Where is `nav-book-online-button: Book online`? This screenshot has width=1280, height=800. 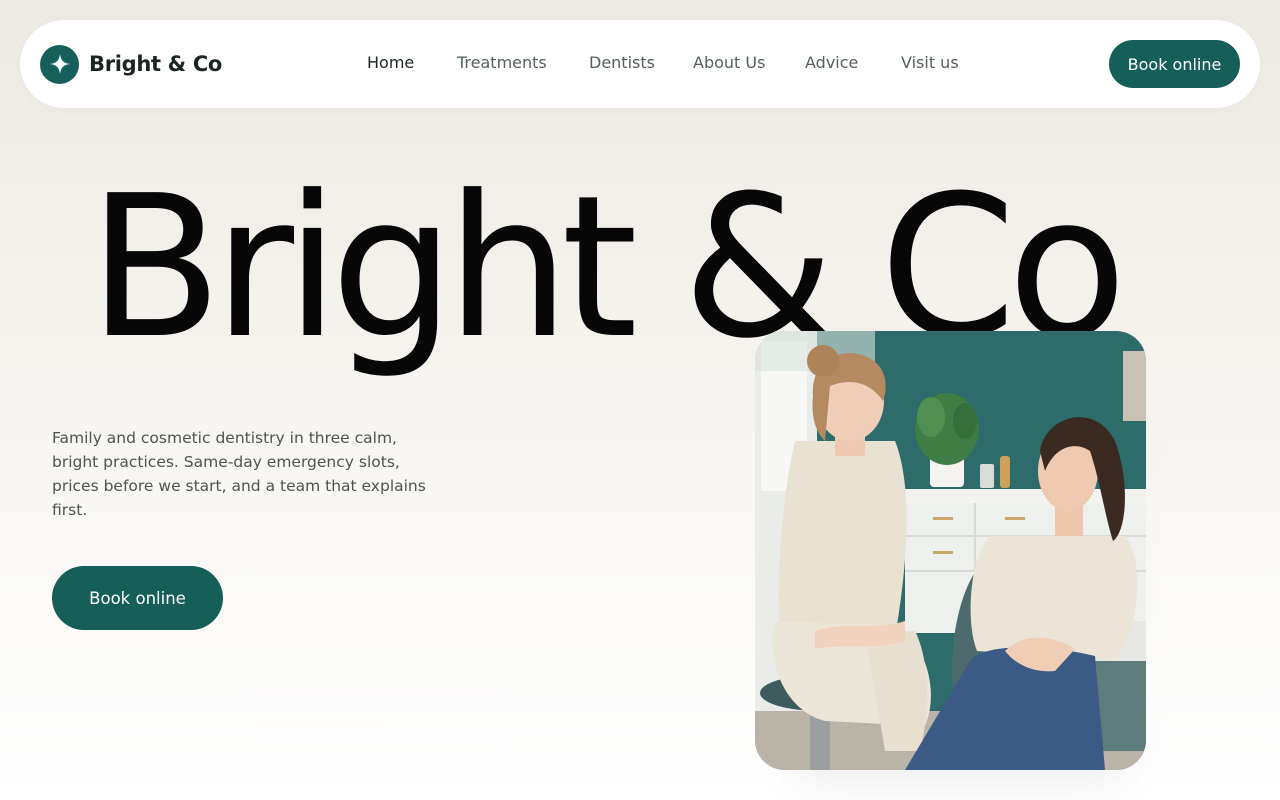
nav-book-online-button: Book online is located at coordinates (1174, 64).